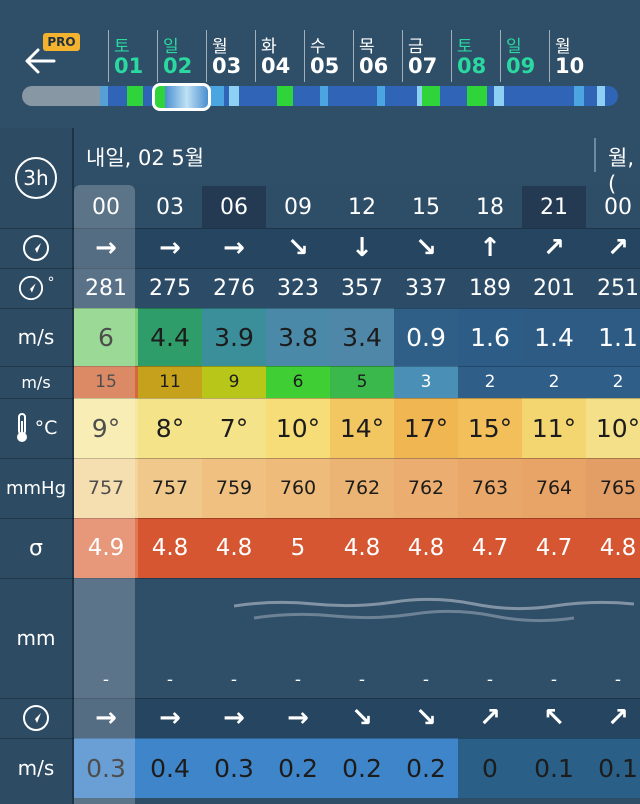  I want to click on interval-toggle: 3h, so click(36, 178).